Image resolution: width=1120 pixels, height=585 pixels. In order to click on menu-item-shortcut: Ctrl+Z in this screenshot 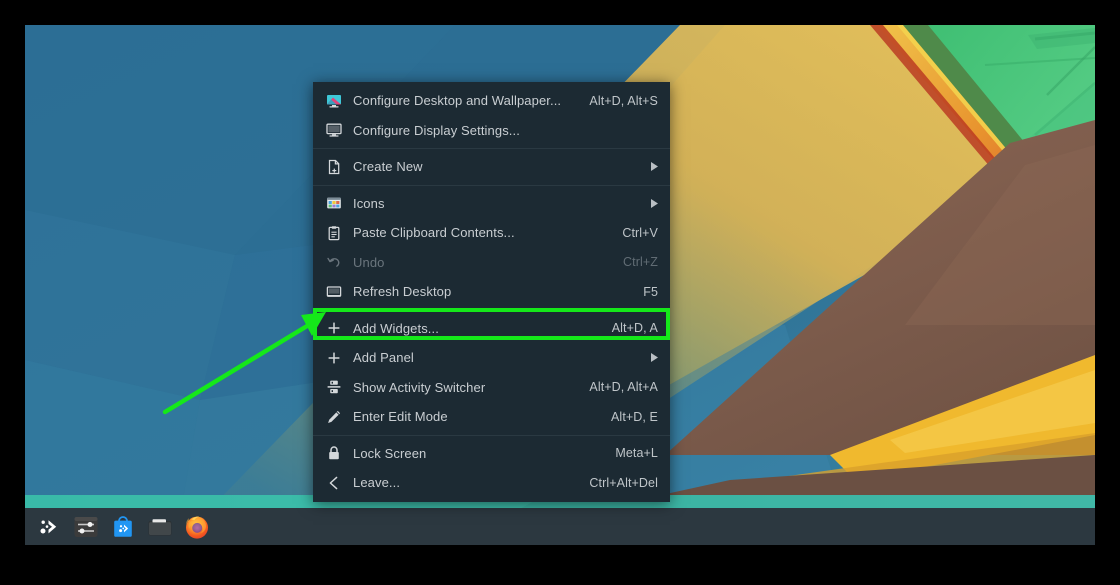, I will do `click(640, 262)`.